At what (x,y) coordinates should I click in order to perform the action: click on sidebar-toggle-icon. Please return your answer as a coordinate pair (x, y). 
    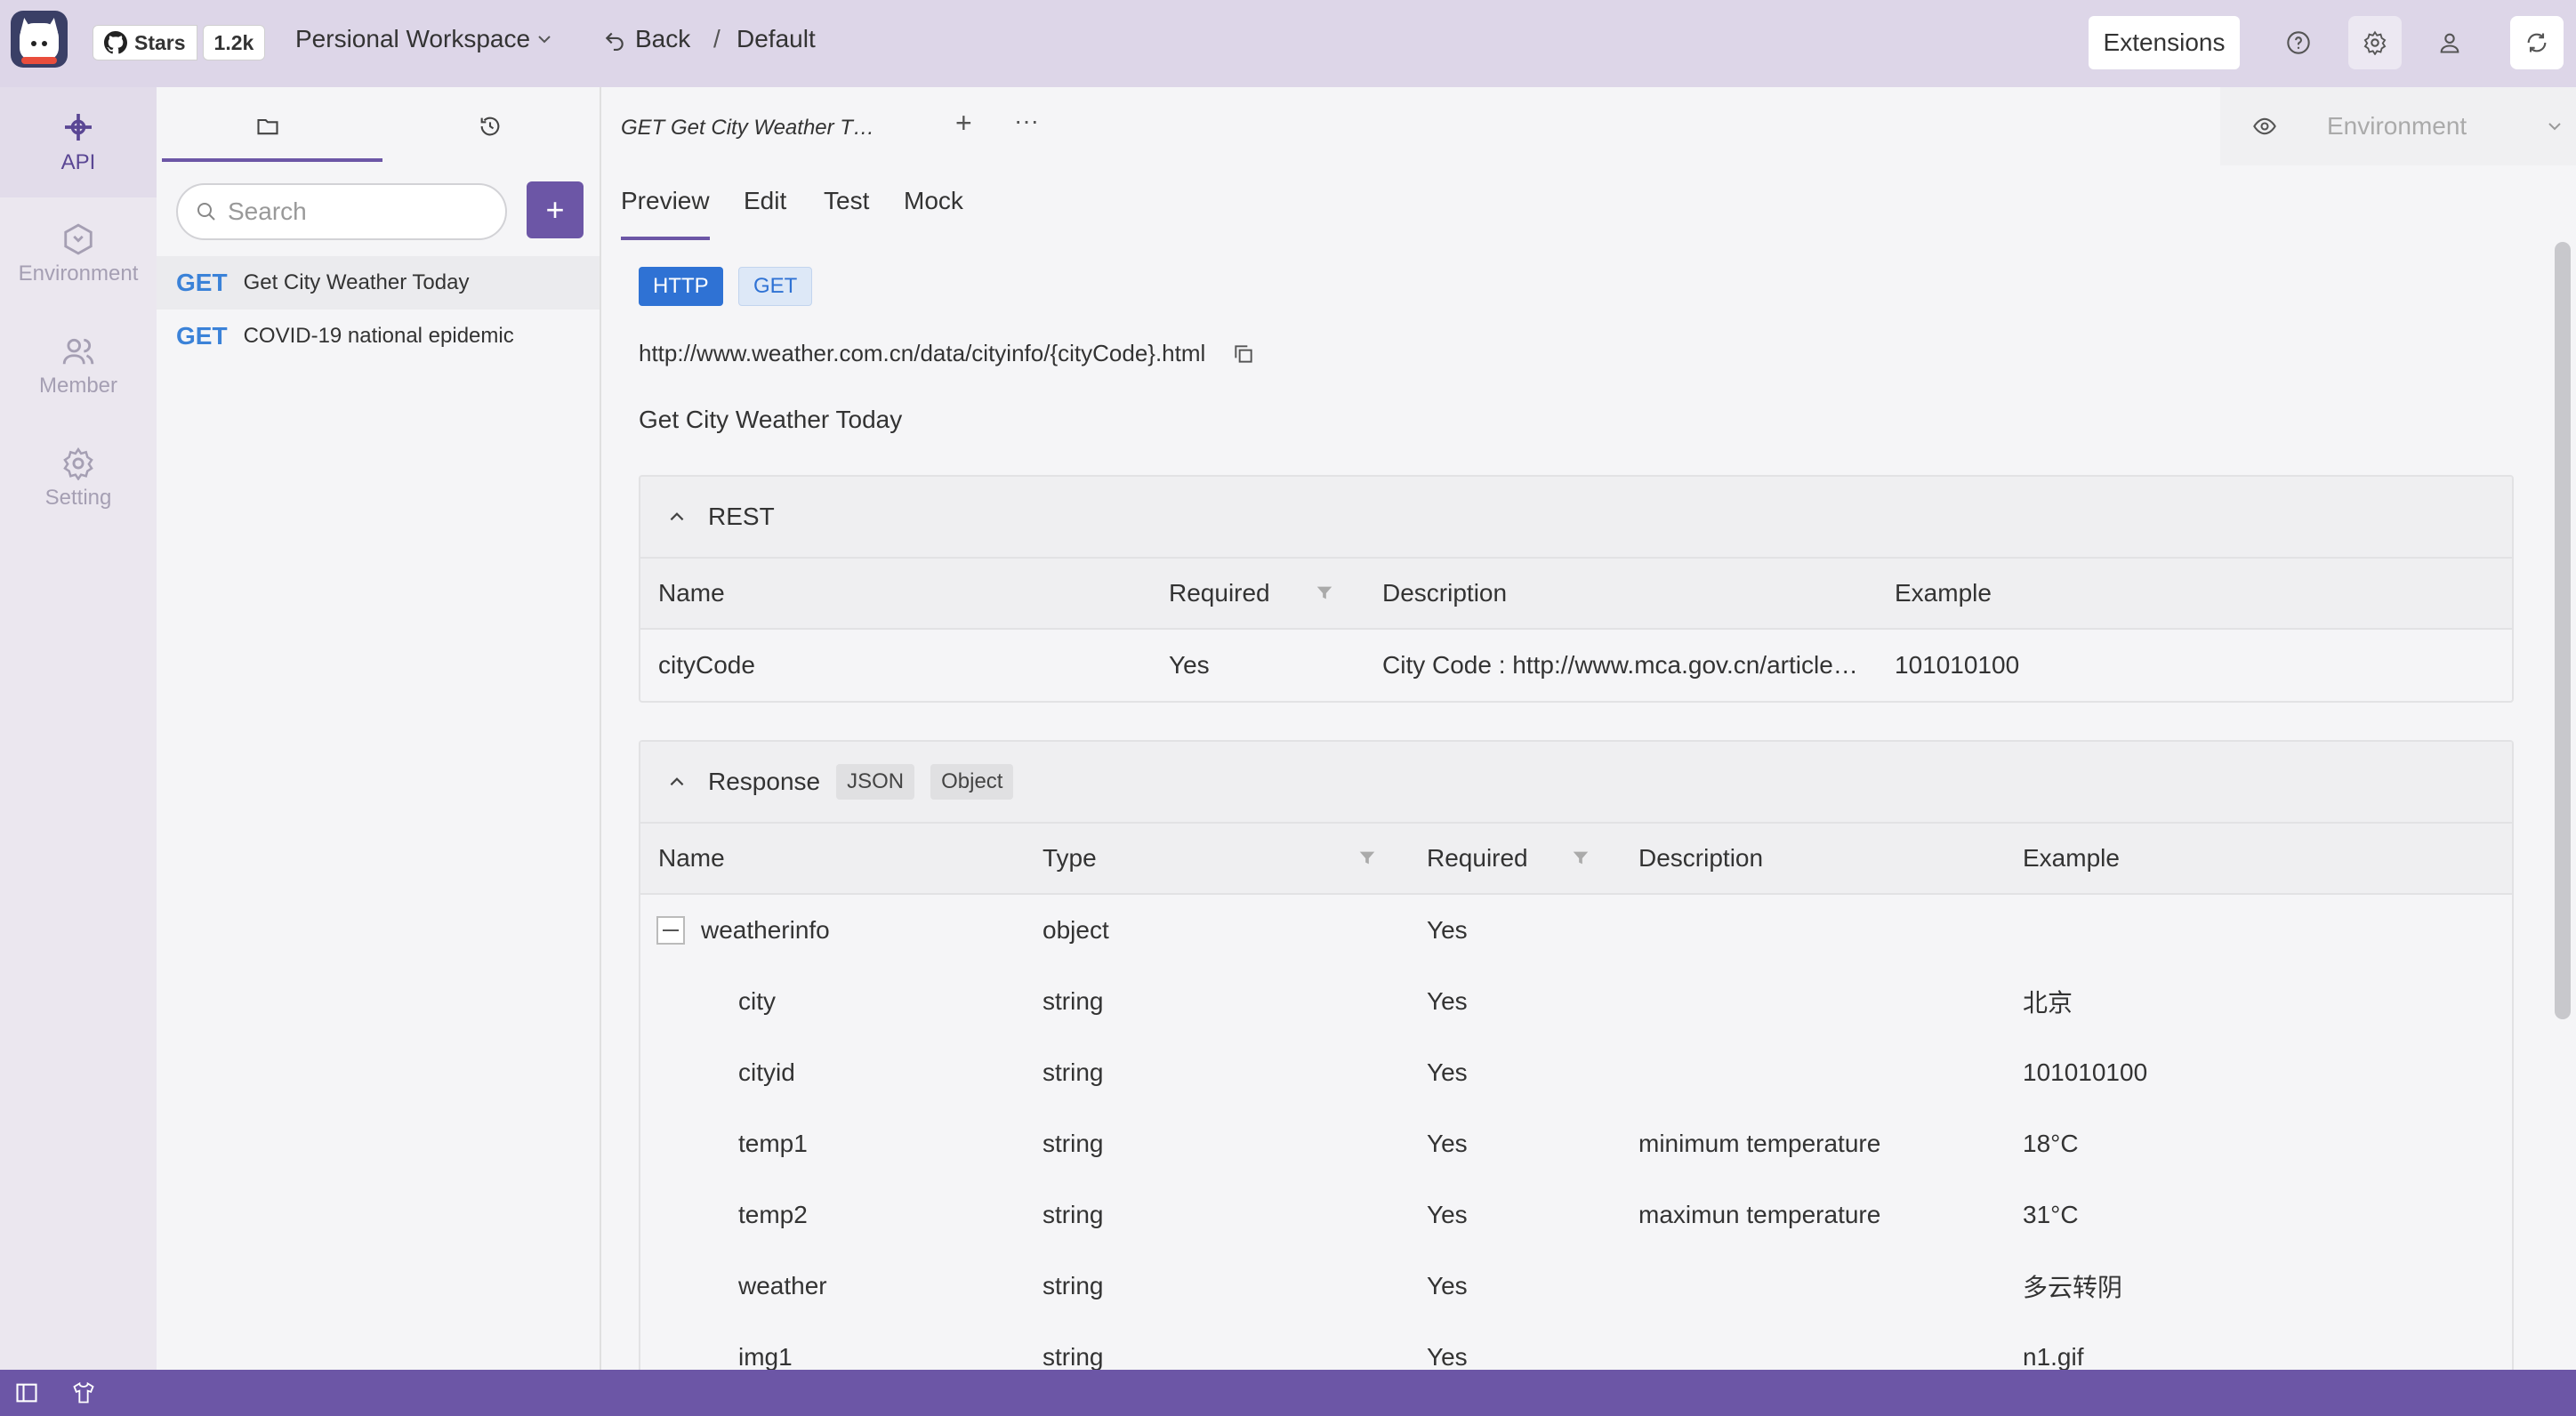
    Looking at the image, I should click on (26, 1392).